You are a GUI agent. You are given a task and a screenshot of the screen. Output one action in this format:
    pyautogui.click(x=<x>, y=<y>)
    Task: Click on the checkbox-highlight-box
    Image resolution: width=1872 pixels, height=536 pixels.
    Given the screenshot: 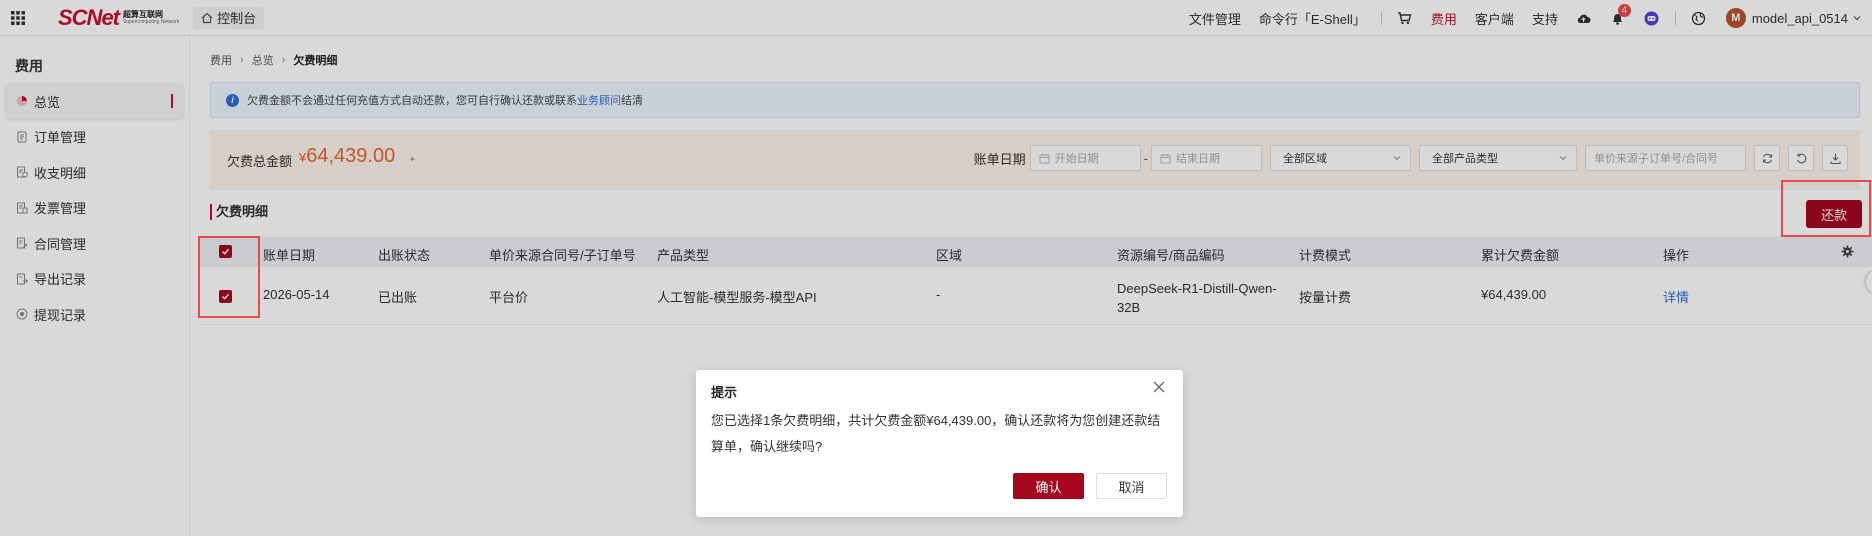 What is the action you would take?
    pyautogui.click(x=229, y=277)
    